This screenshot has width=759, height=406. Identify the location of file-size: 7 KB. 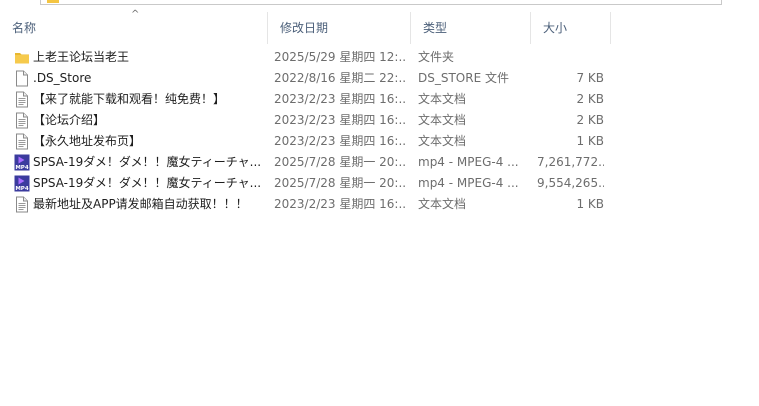
(590, 78).